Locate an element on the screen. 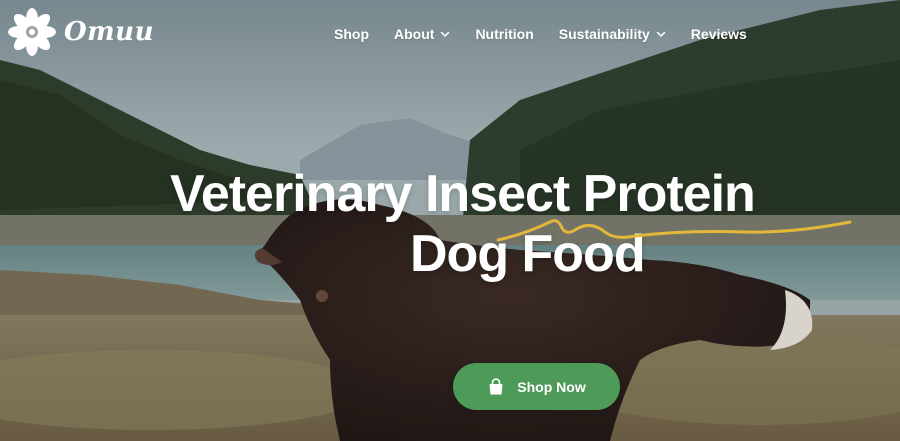  nav-item-sustainability: Sustainability is located at coordinates (612, 34).